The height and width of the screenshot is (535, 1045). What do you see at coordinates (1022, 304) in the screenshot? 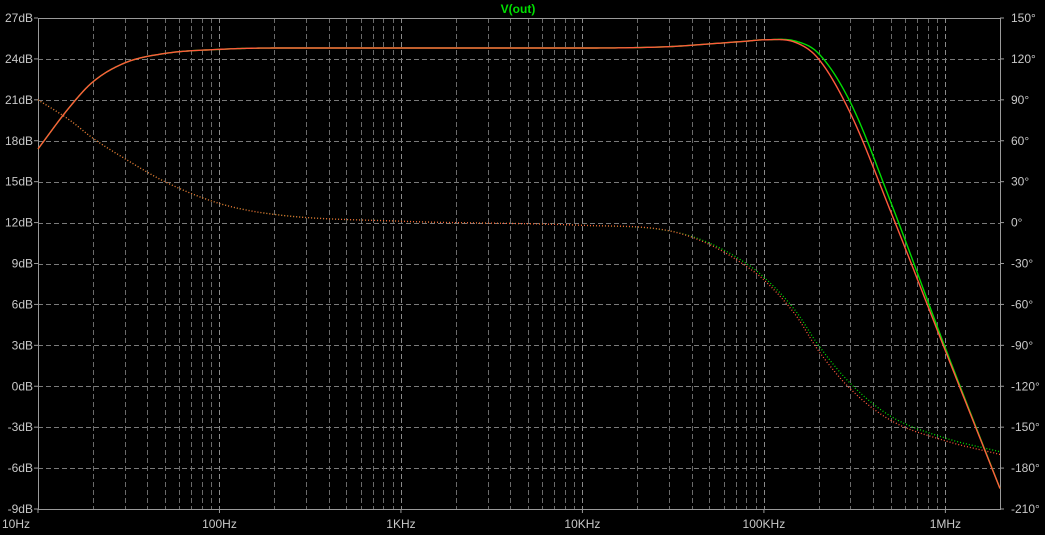
I see `y-right-tick-label: -60°` at bounding box center [1022, 304].